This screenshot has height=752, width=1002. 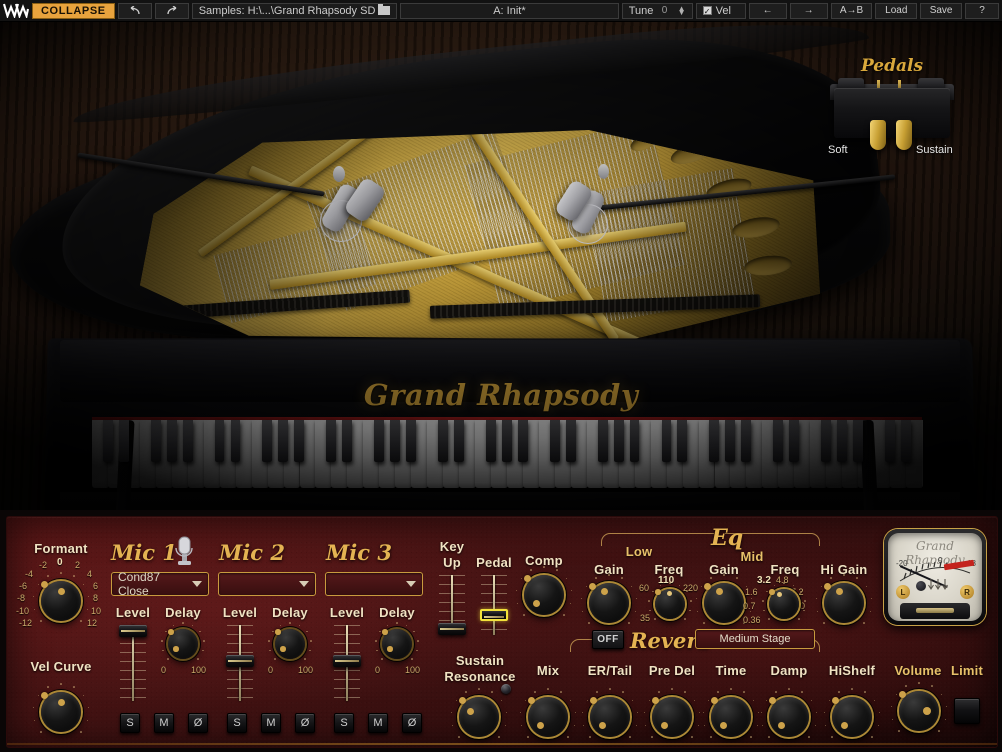 What do you see at coordinates (852, 713) in the screenshot?
I see `reverb-hishelf-knob` at bounding box center [852, 713].